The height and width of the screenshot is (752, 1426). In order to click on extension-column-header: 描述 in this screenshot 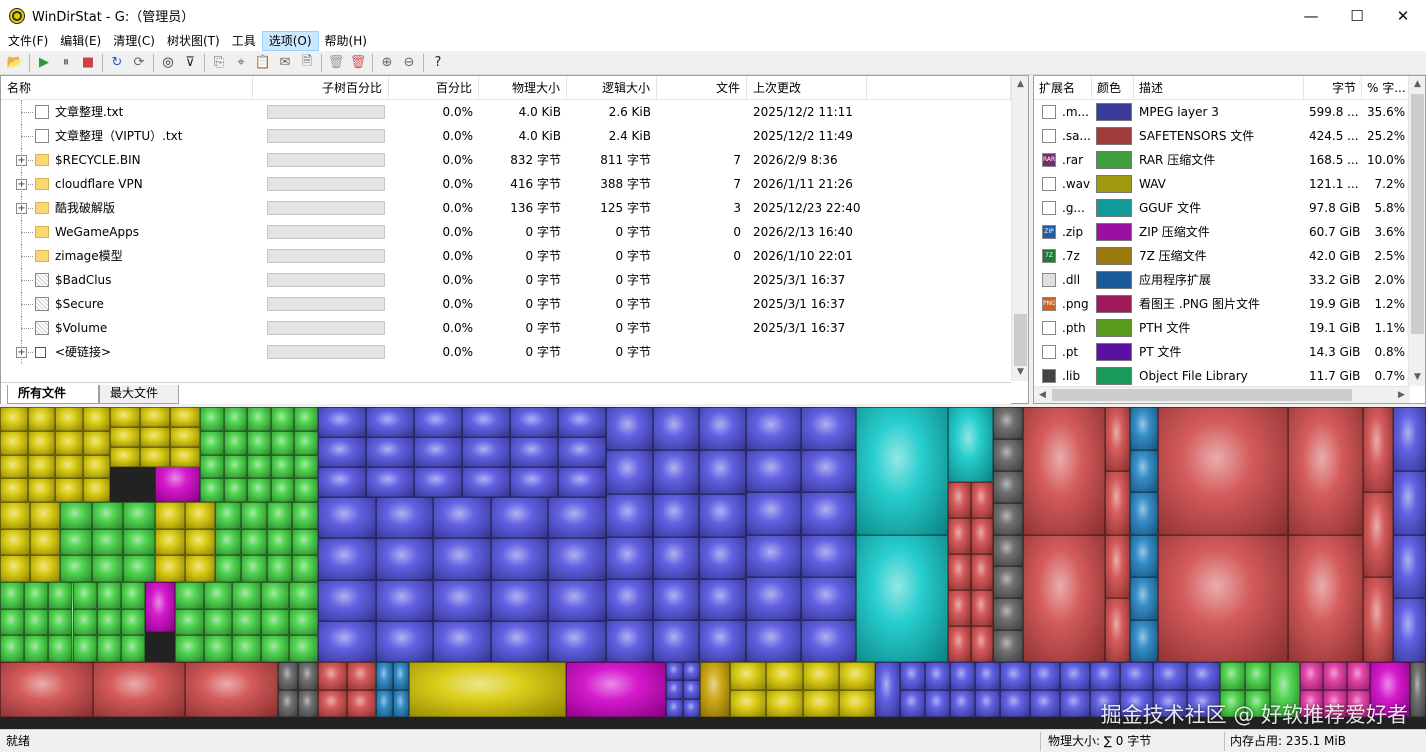, I will do `click(1219, 88)`.